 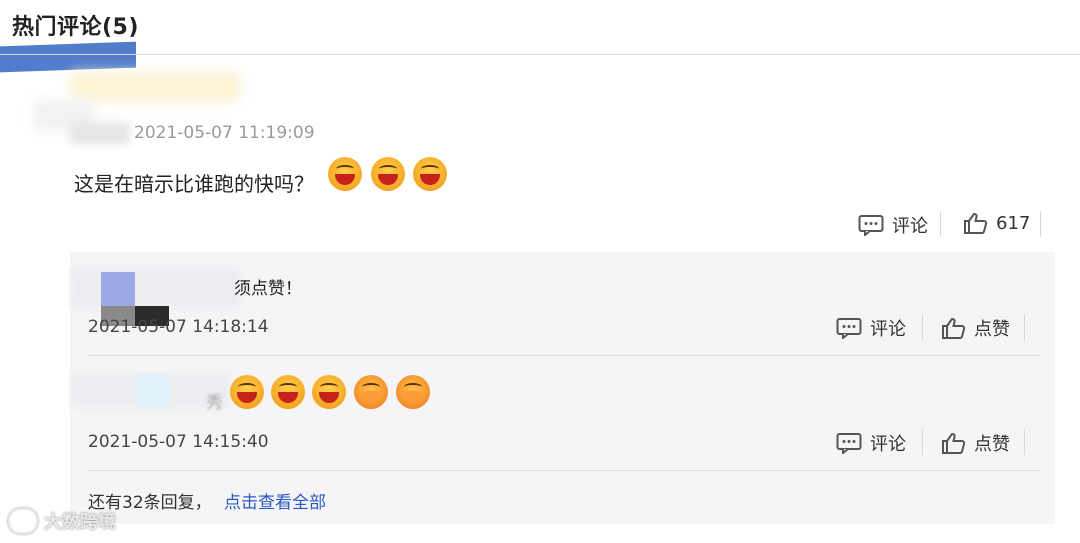 What do you see at coordinates (178, 442) in the screenshot?
I see `reply-timestamp: 2021-05-07 14:15:40` at bounding box center [178, 442].